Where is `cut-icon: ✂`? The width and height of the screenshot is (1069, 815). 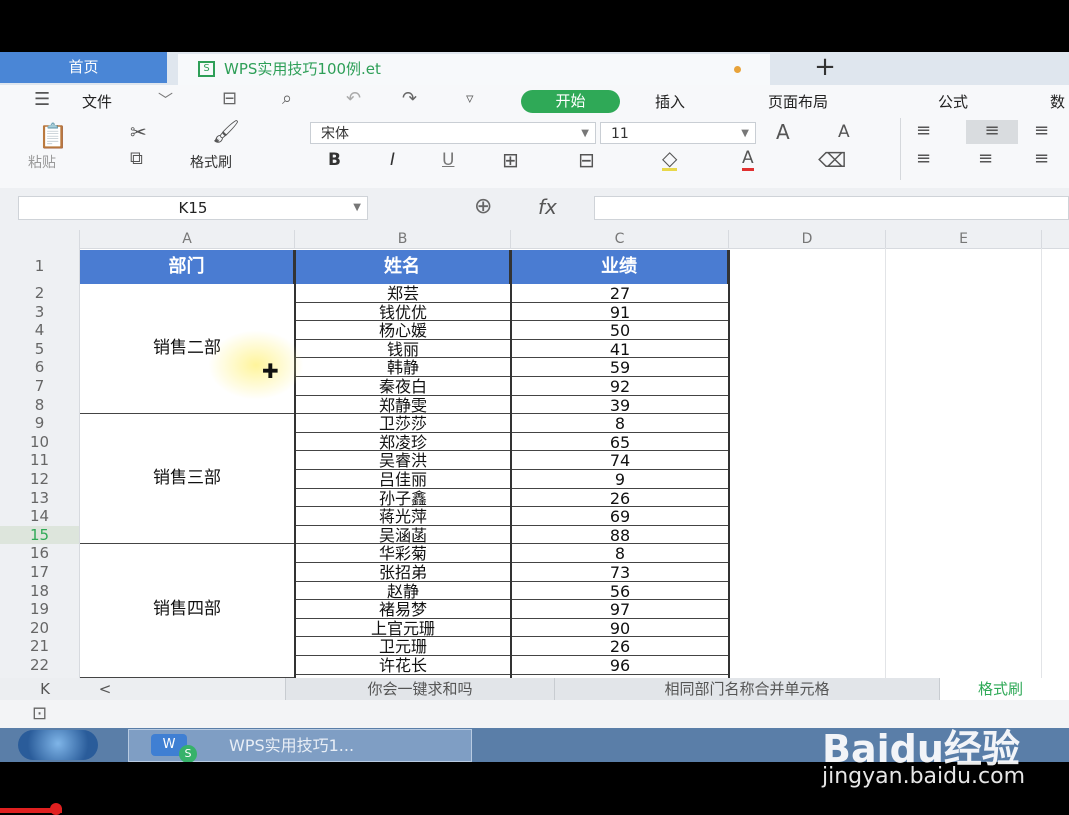
cut-icon: ✂ is located at coordinates (138, 132).